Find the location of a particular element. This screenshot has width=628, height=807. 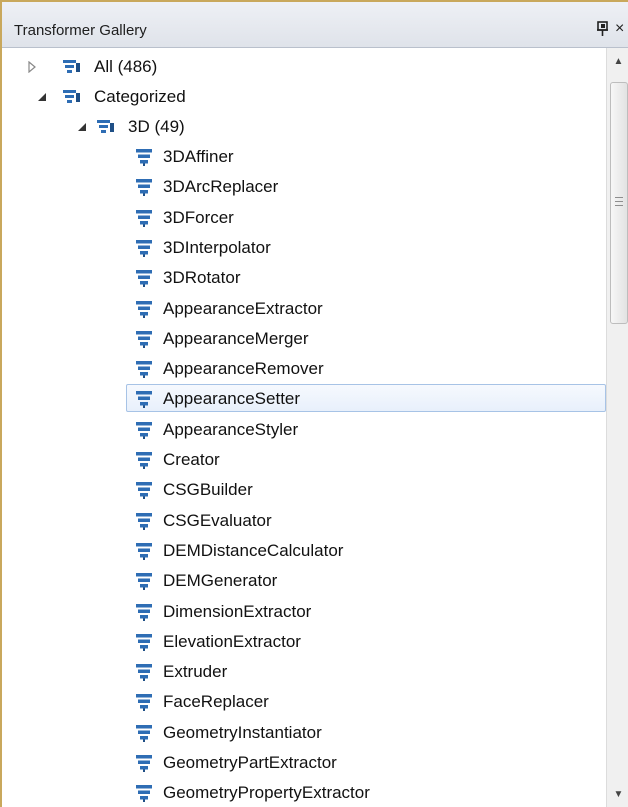

tree-node-transformer: GeometryPropertyExtractor is located at coordinates (304, 792).